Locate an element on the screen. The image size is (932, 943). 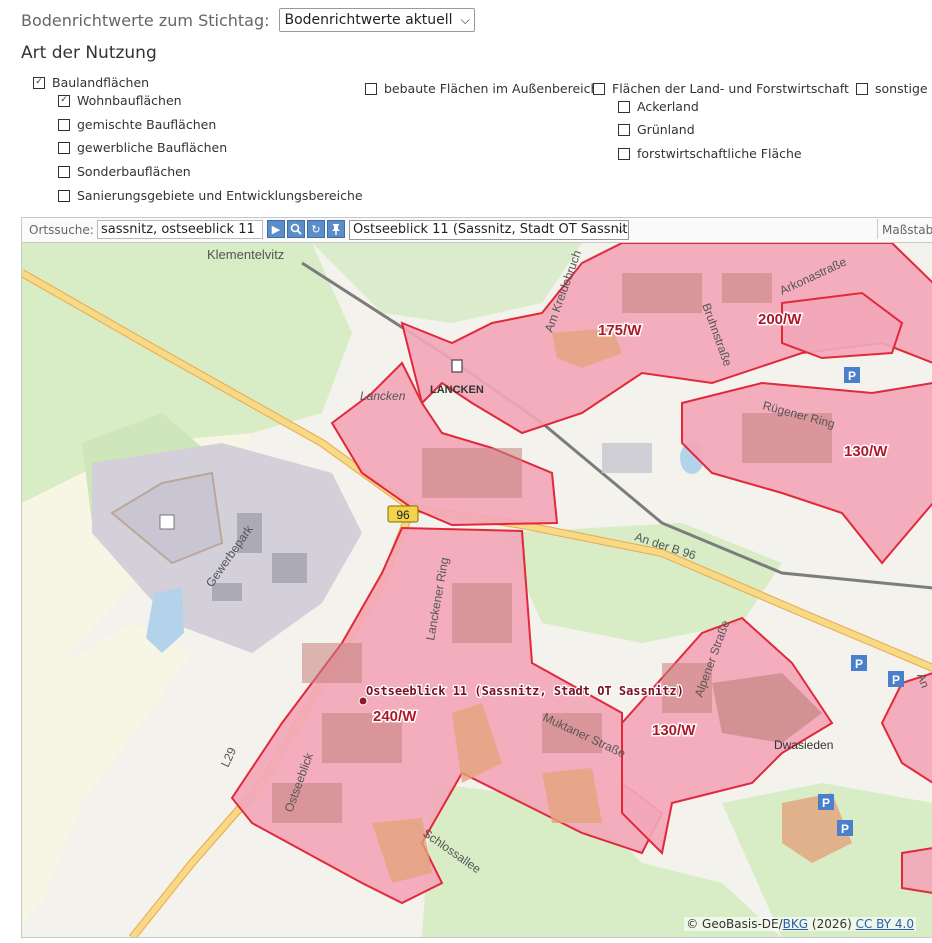
checkbox-label: Flächen der Land- und Forstwirtschaft is located at coordinates (730, 88).